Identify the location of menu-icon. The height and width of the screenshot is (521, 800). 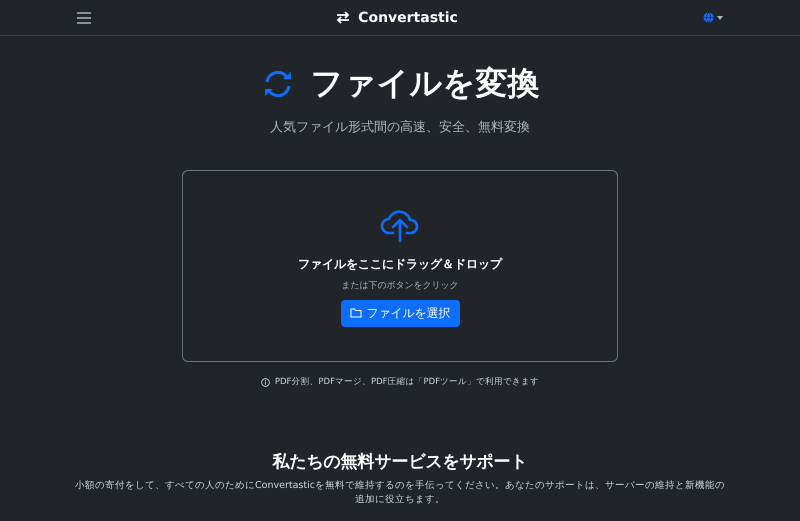
(84, 18).